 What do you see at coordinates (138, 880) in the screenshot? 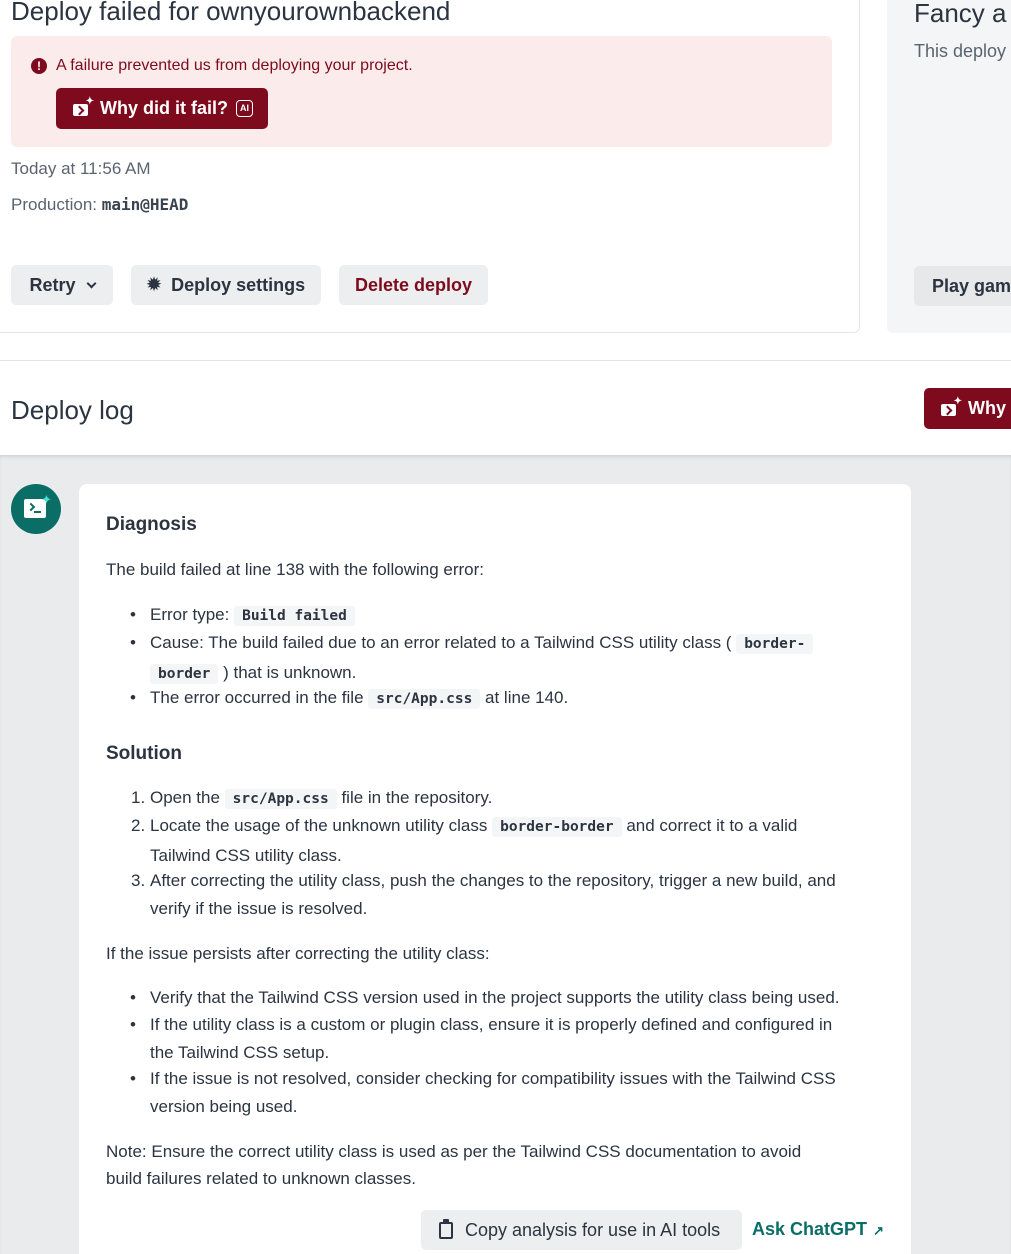
I see `step-number: 3.` at bounding box center [138, 880].